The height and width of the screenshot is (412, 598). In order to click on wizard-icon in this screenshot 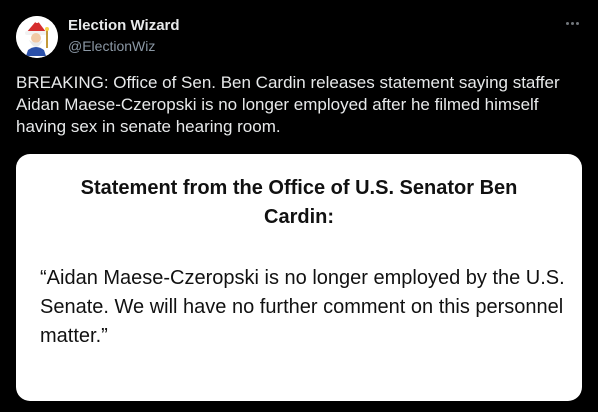, I will do `click(37, 37)`.